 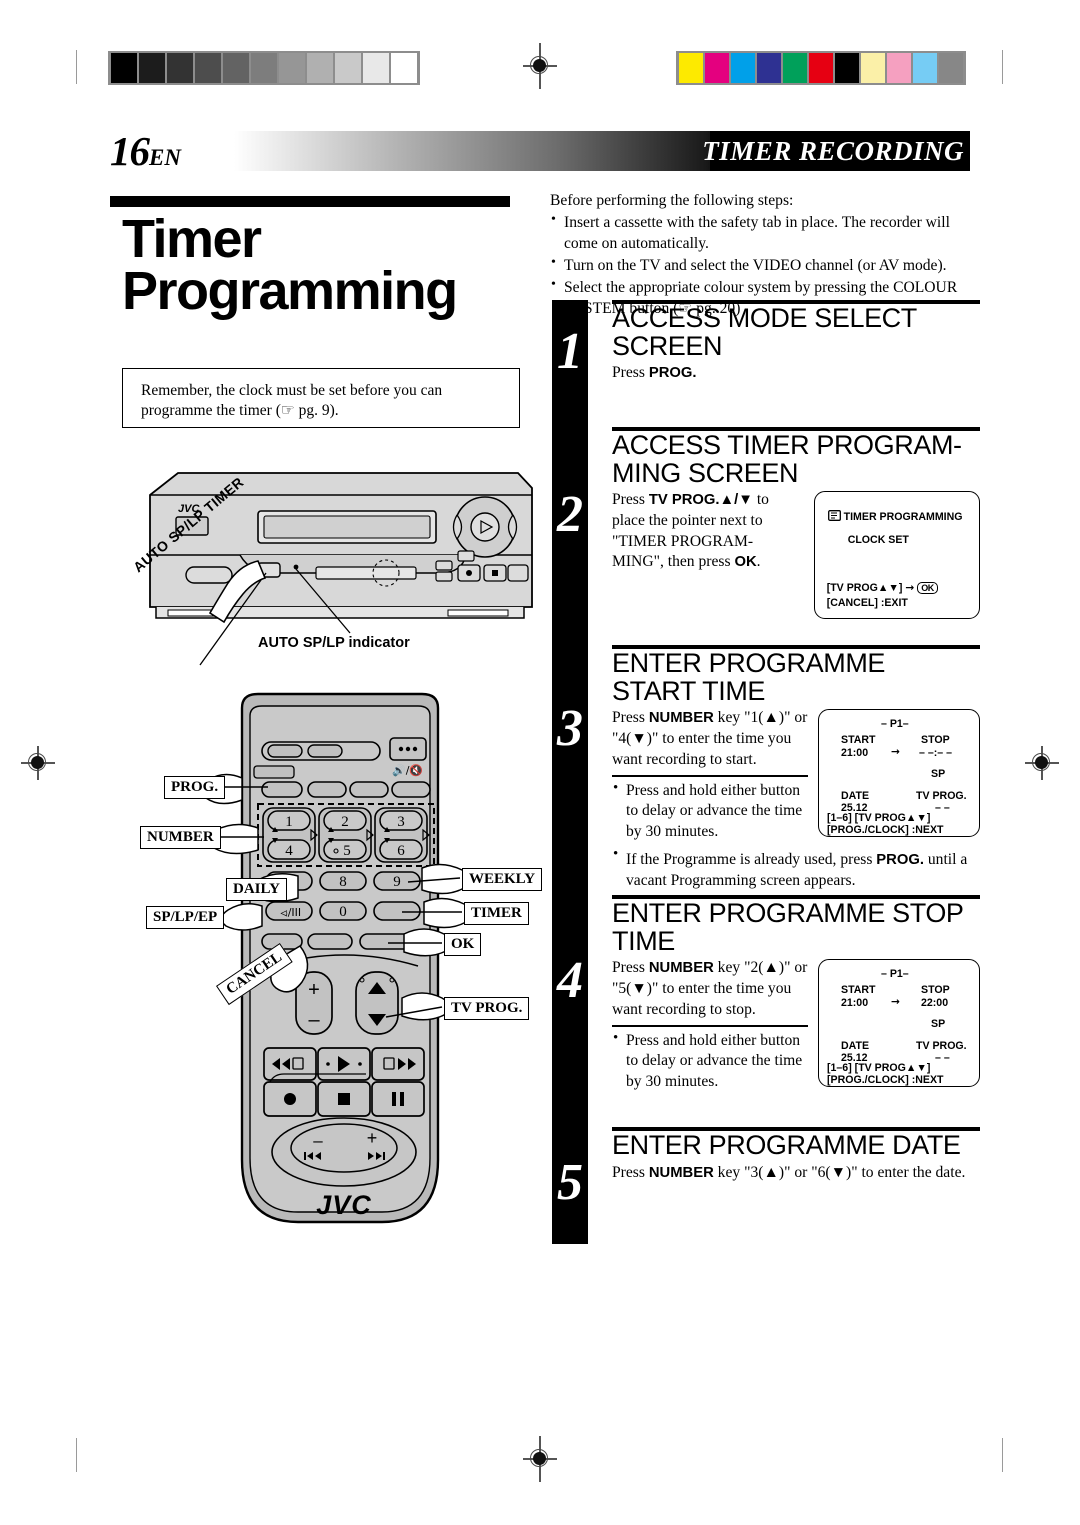 What do you see at coordinates (654, 373) in the screenshot?
I see `step-body: Press PROG.` at bounding box center [654, 373].